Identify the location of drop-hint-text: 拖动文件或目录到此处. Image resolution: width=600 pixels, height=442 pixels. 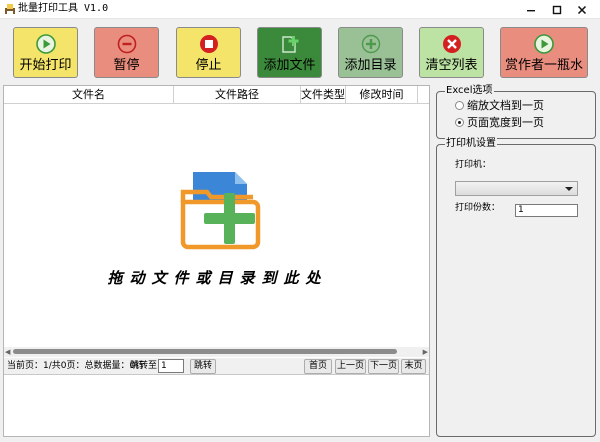
(217, 278).